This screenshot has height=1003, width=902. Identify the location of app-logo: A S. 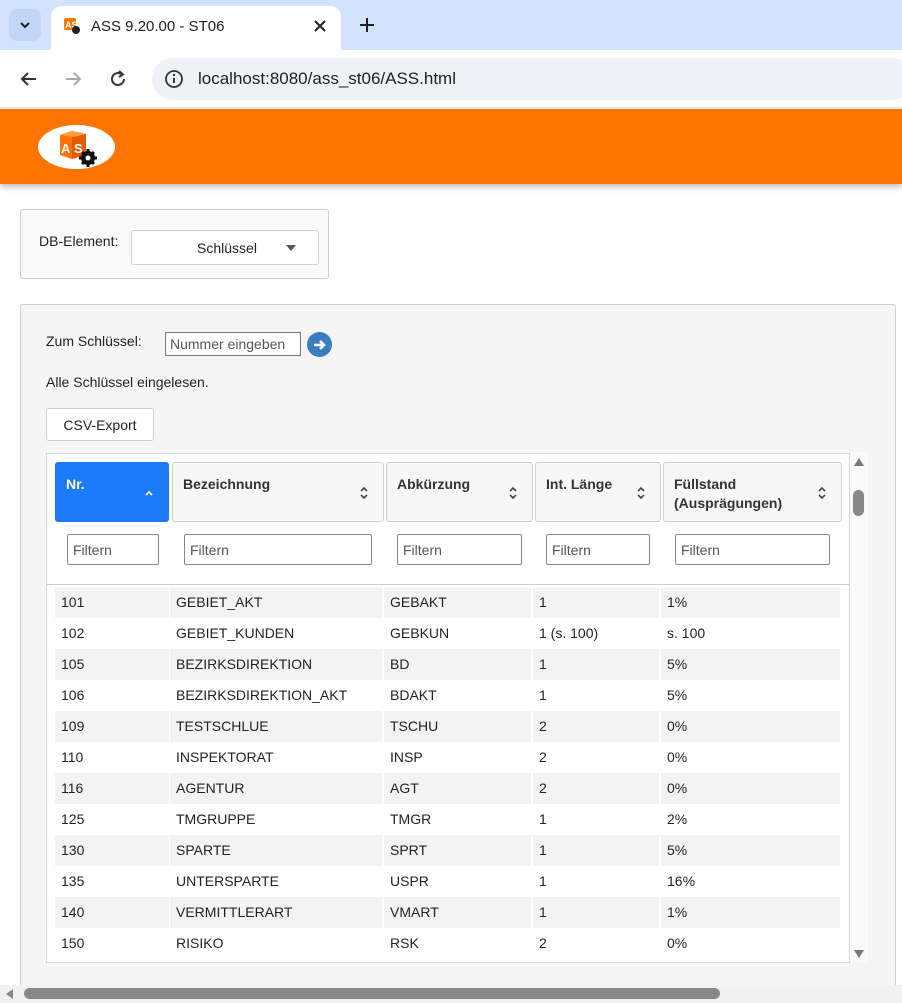
(76, 147).